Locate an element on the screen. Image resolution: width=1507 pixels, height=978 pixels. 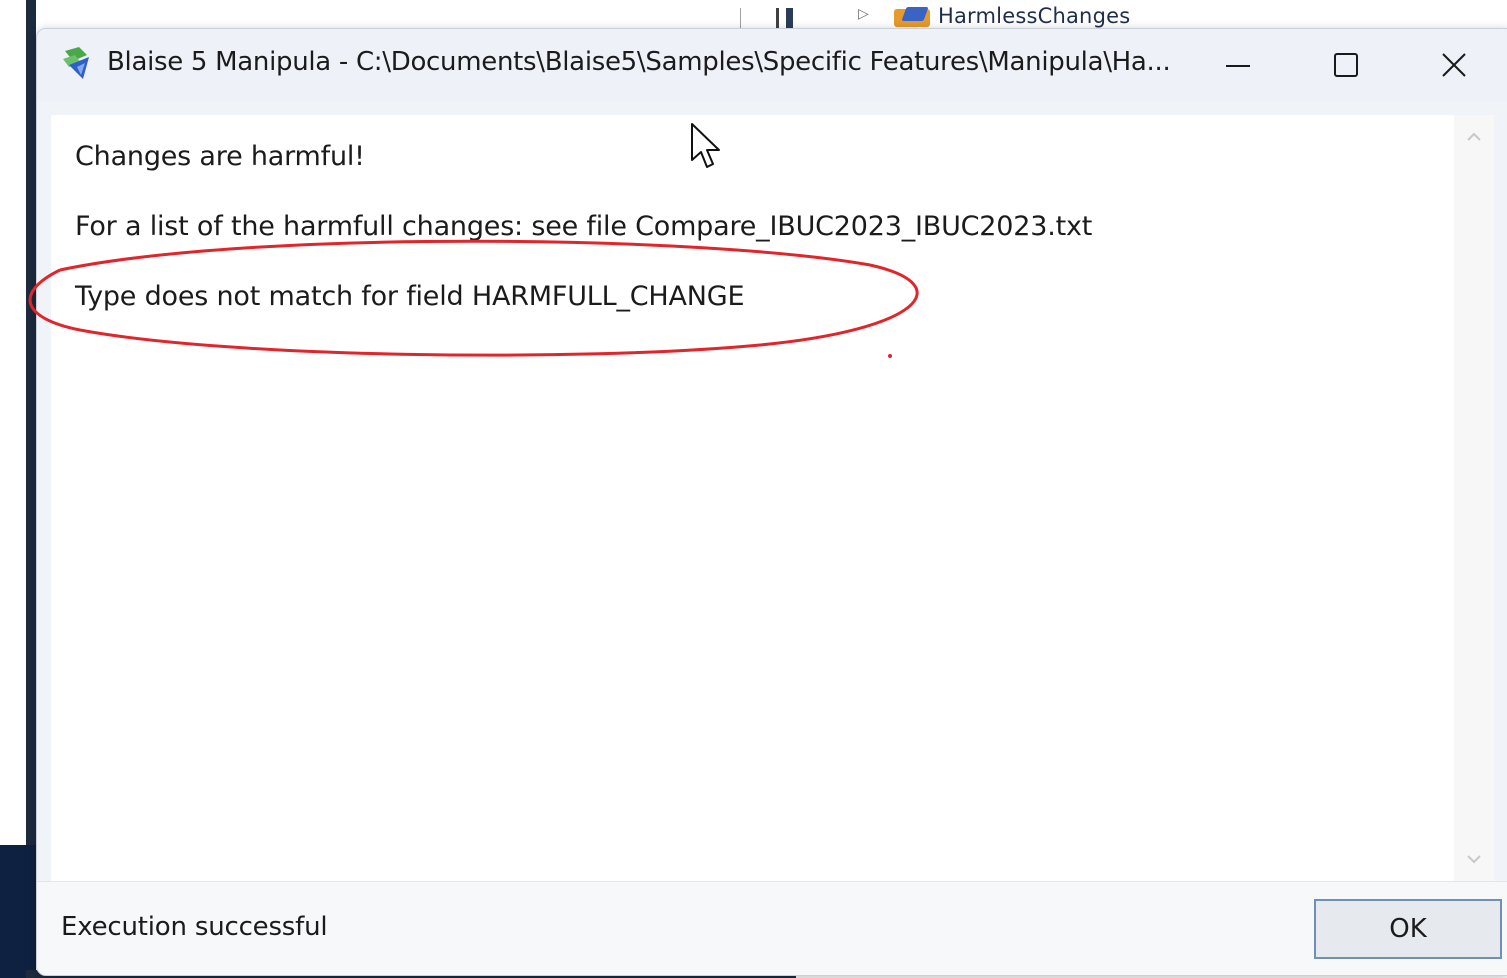
close-icon is located at coordinates (1454, 65).